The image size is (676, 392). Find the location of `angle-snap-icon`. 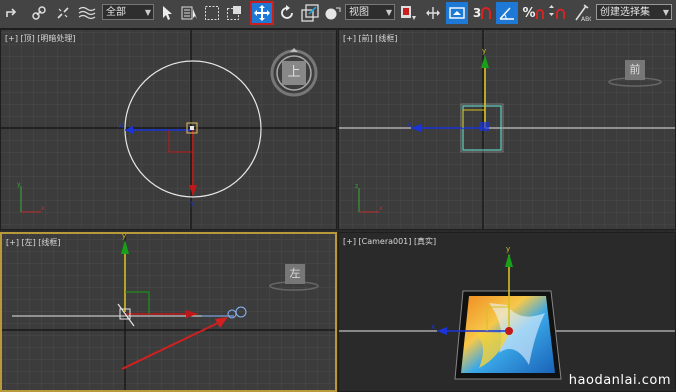

angle-snap-icon is located at coordinates (506, 13).